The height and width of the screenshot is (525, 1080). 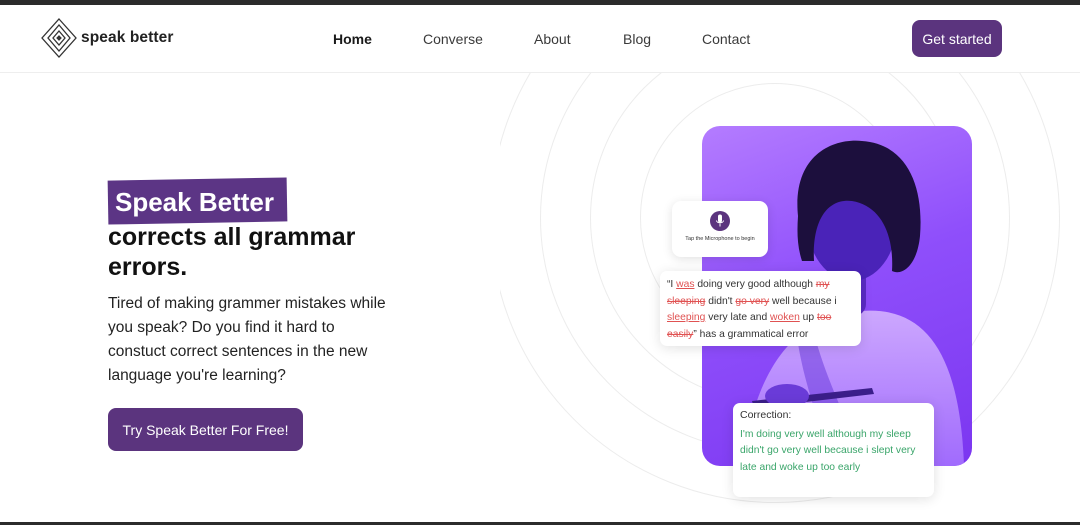 What do you see at coordinates (957, 38) in the screenshot?
I see `get-started-button: Get started` at bounding box center [957, 38].